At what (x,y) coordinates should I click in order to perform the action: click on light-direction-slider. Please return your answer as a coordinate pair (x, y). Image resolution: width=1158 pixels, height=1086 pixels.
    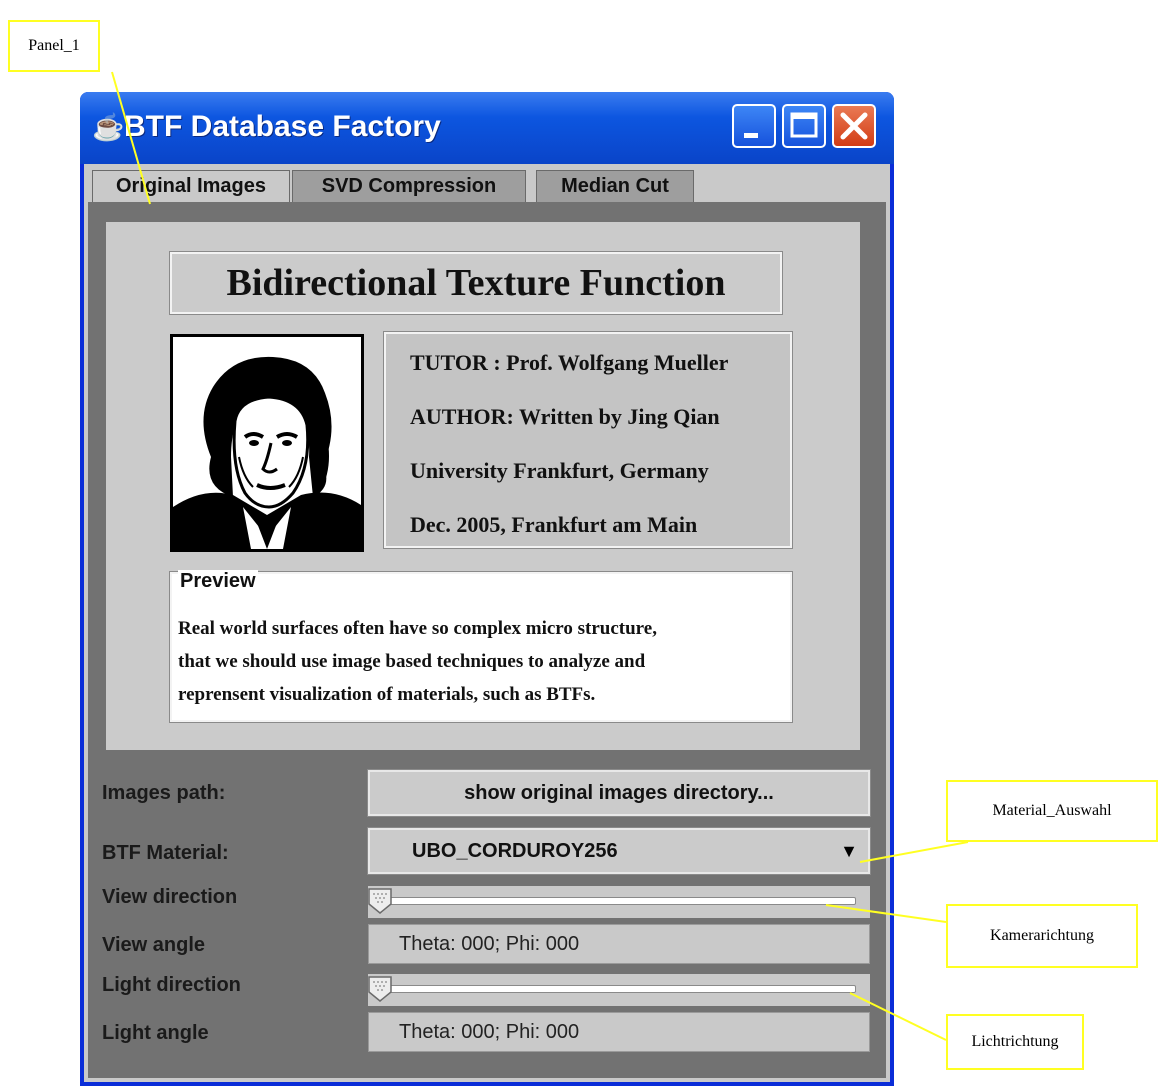
    Looking at the image, I should click on (619, 990).